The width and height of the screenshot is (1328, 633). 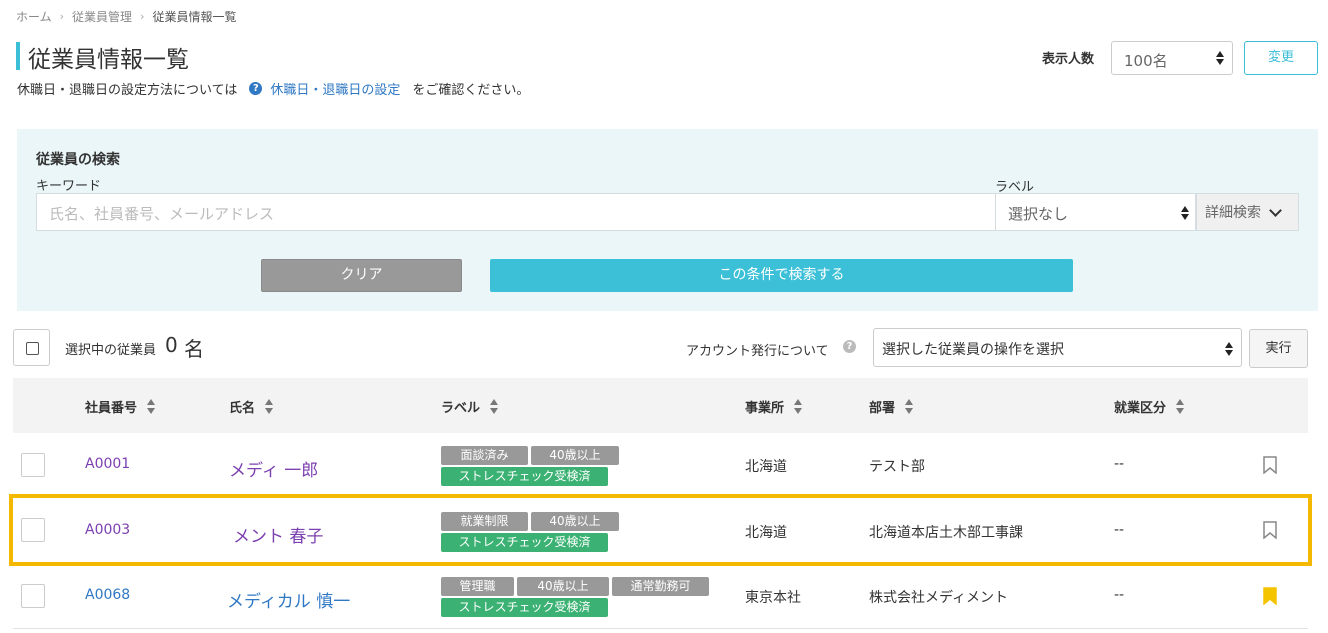 What do you see at coordinates (242, 408) in the screenshot?
I see `column-header-label: 氏名` at bounding box center [242, 408].